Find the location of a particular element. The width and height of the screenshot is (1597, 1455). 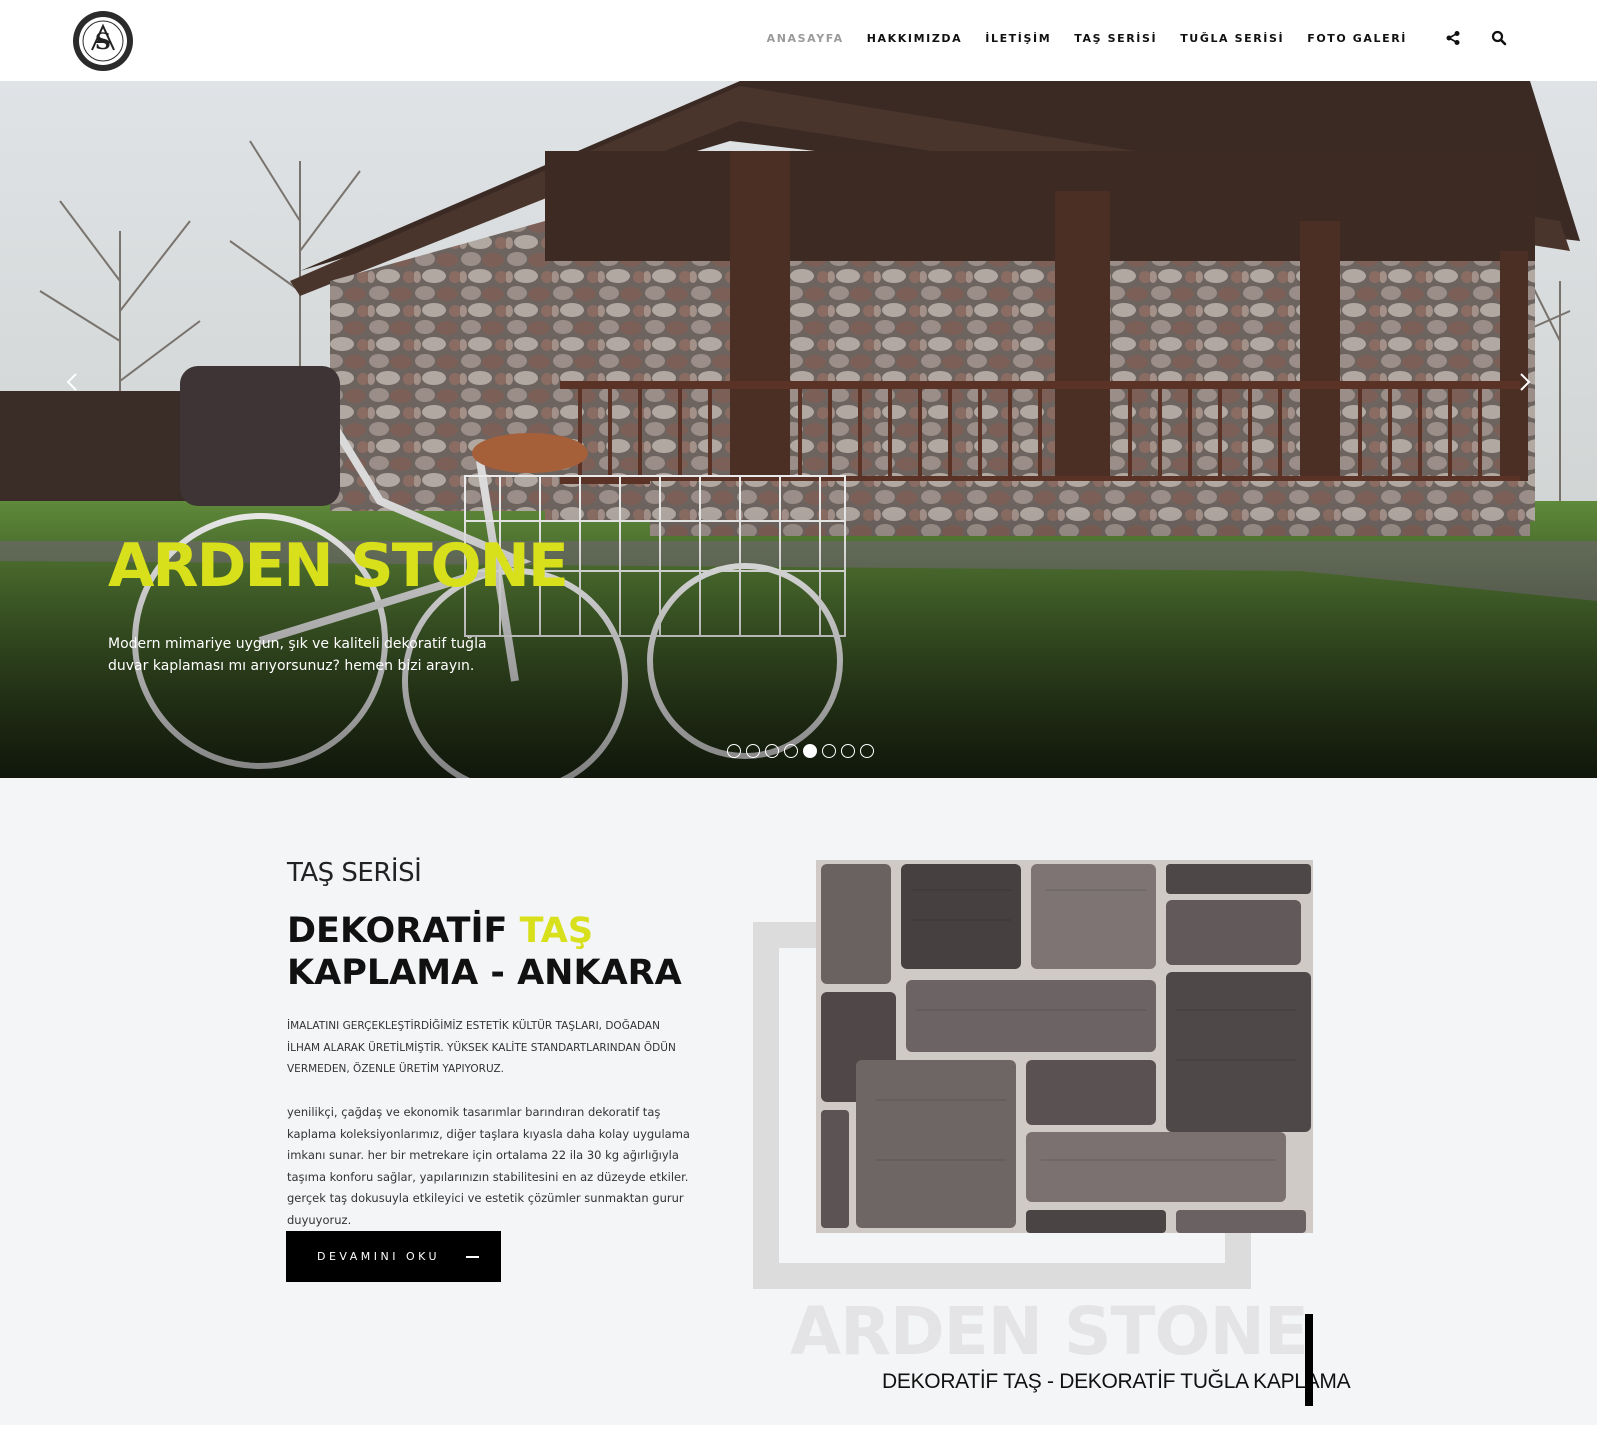

read-more-label: DEVAMINI OKU is located at coordinates (379, 1256).